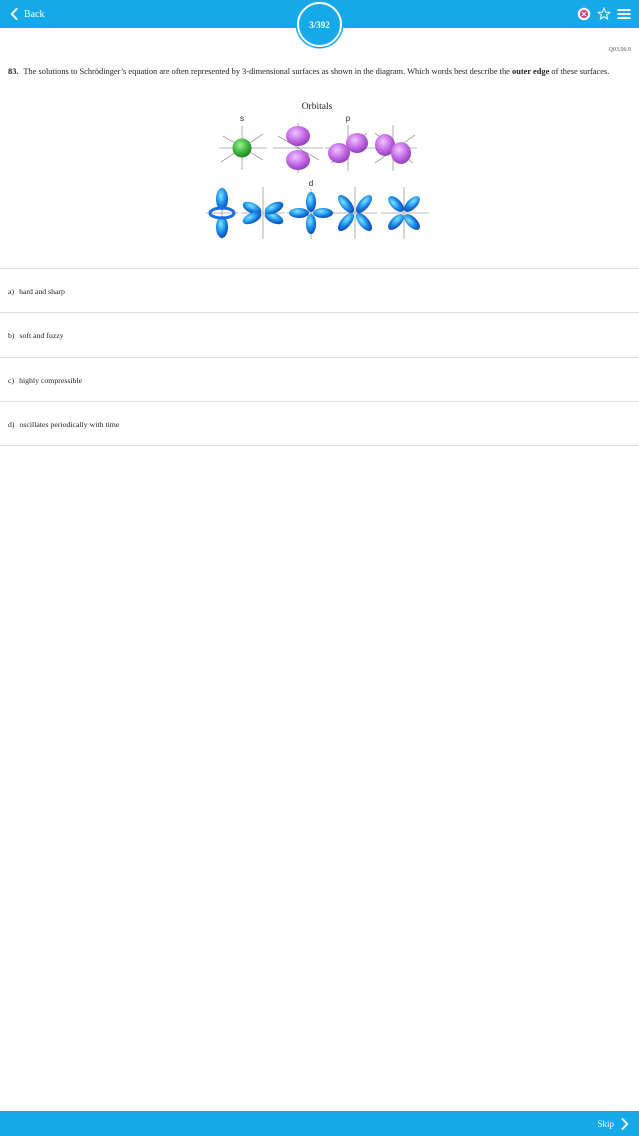 This screenshot has width=639, height=1136. What do you see at coordinates (11, 291) in the screenshot?
I see `choice-letter: a)` at bounding box center [11, 291].